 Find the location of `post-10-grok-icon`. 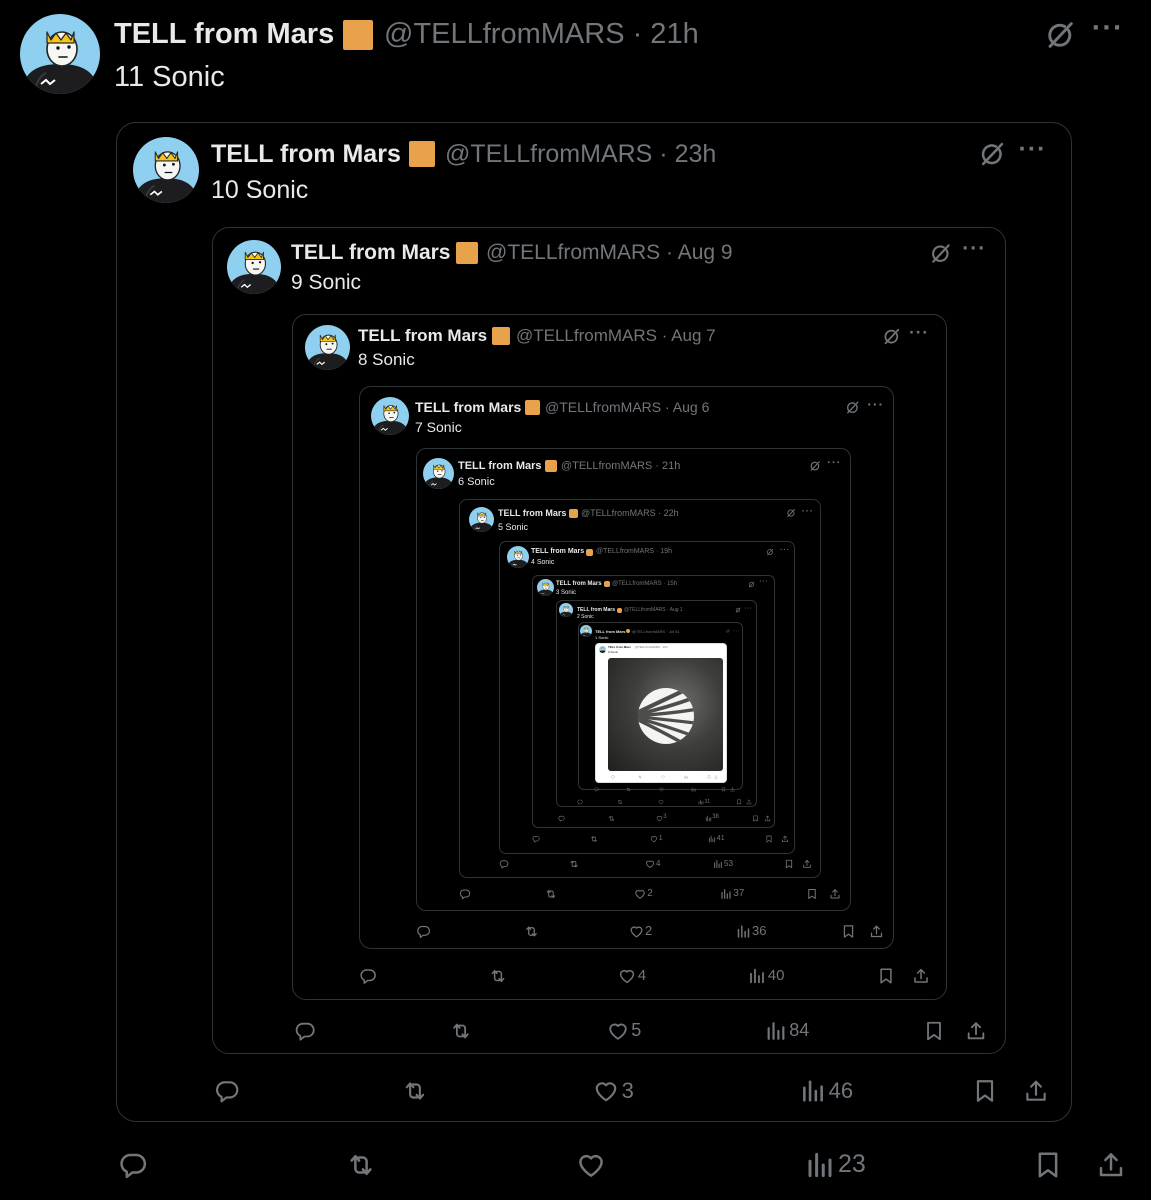

post-10-grok-icon is located at coordinates (738, 610).